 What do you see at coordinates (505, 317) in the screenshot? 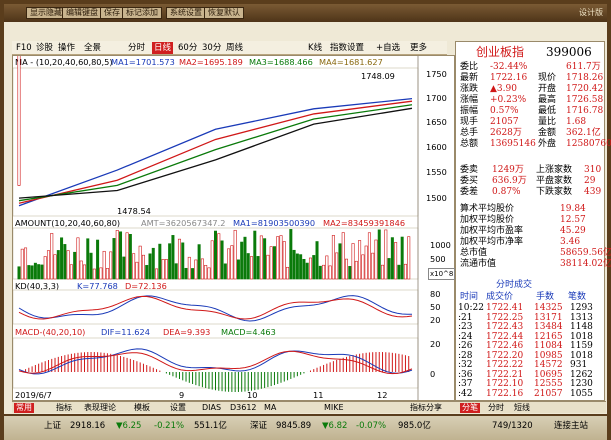
I see `trade-row-cell: 1722.25` at bounding box center [505, 317].